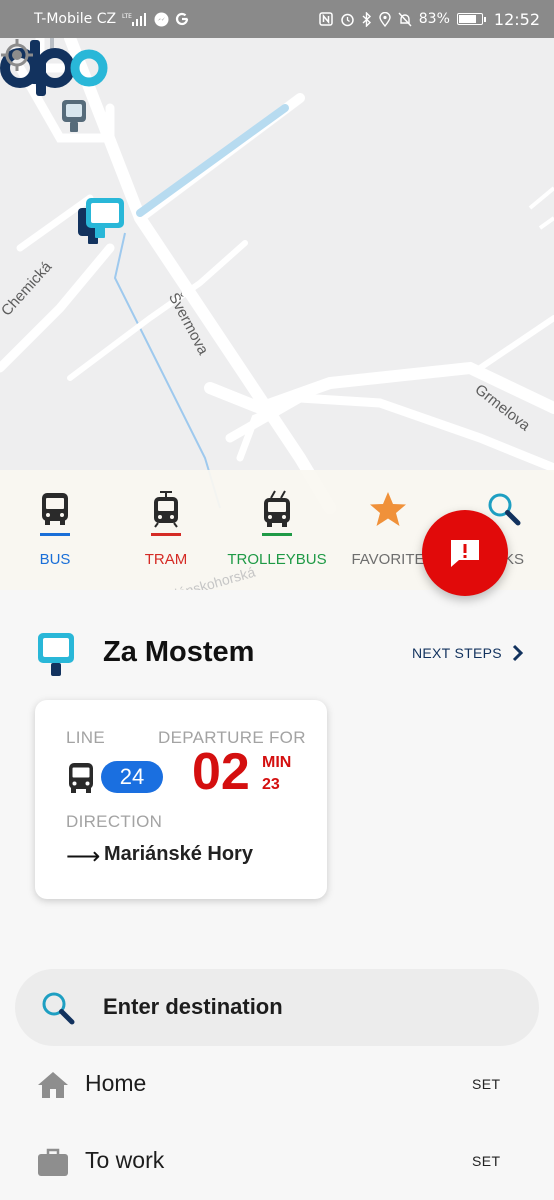 The image size is (554, 1200). Describe the element at coordinates (56, 654) in the screenshot. I see `stop-icon` at that location.